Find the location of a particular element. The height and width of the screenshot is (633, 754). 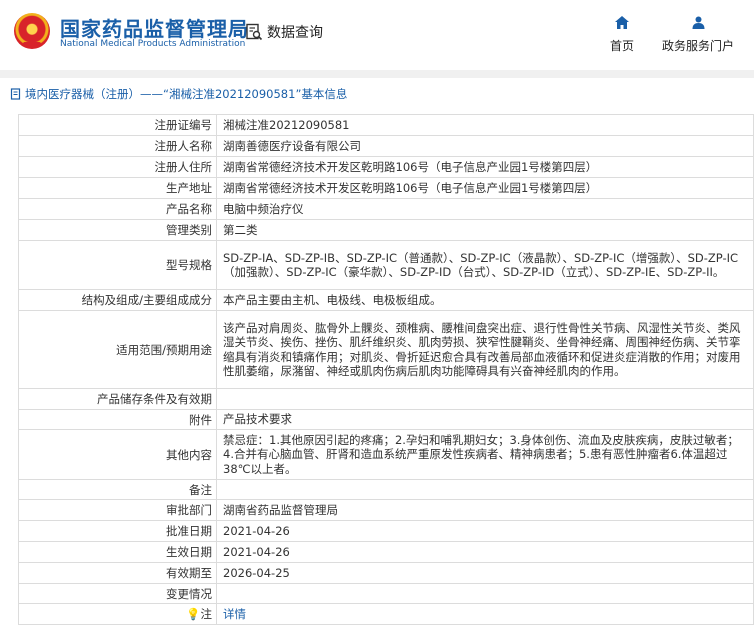

table-row: 生产地址 湖南省常德经济技术开发区乾明路106号（电子信息产业园1号楼第四层） is located at coordinates (386, 188).